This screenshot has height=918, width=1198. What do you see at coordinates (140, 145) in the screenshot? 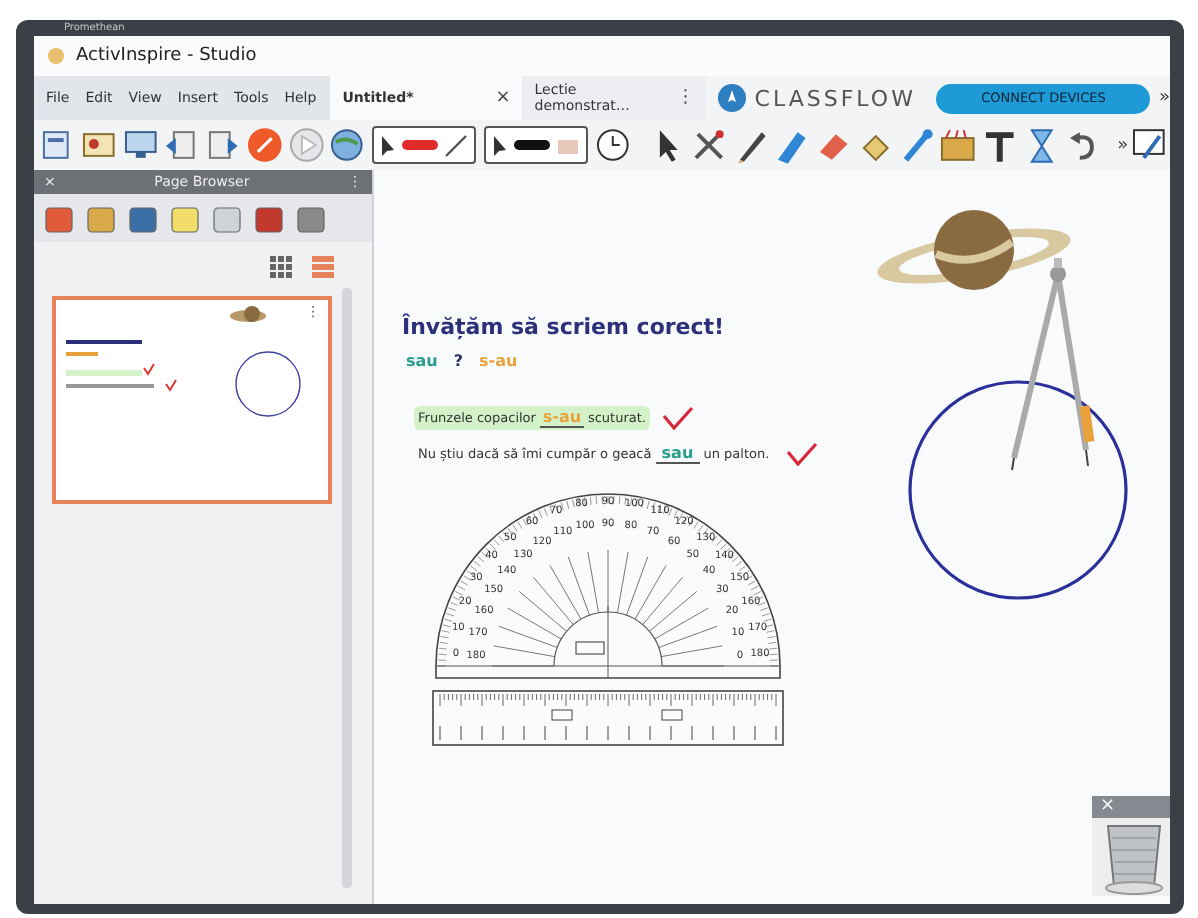
I see `monitor-icon` at bounding box center [140, 145].